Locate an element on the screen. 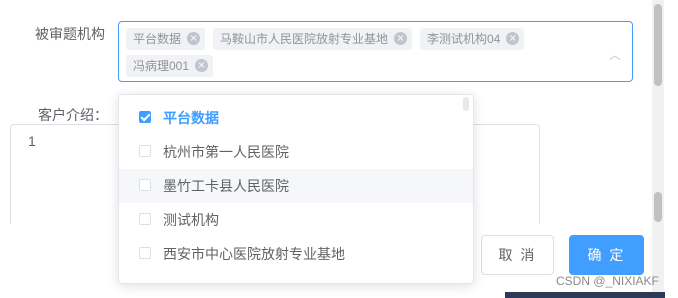 This screenshot has width=678, height=298. selected-tag: 马鞍山市人民医院放射专业基地 × is located at coordinates (313, 39).